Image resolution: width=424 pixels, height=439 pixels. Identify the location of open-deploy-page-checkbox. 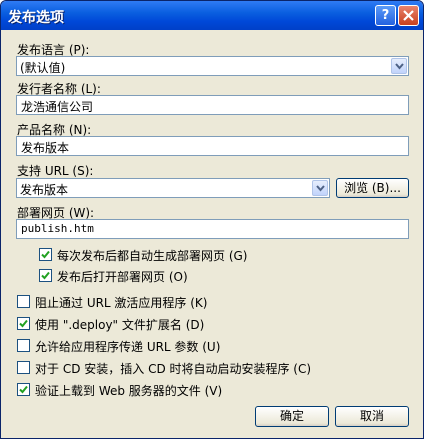
(45, 275).